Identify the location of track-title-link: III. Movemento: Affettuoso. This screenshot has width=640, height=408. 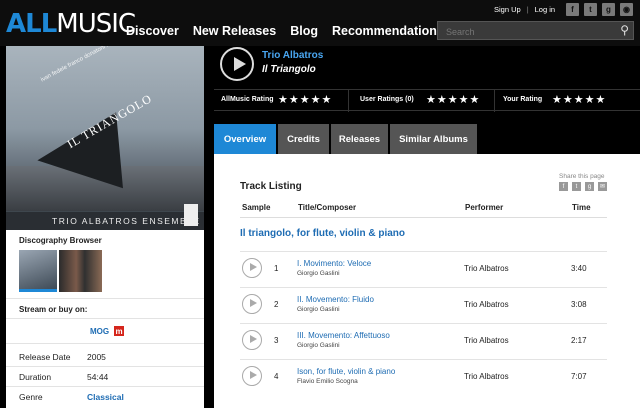
(343, 335).